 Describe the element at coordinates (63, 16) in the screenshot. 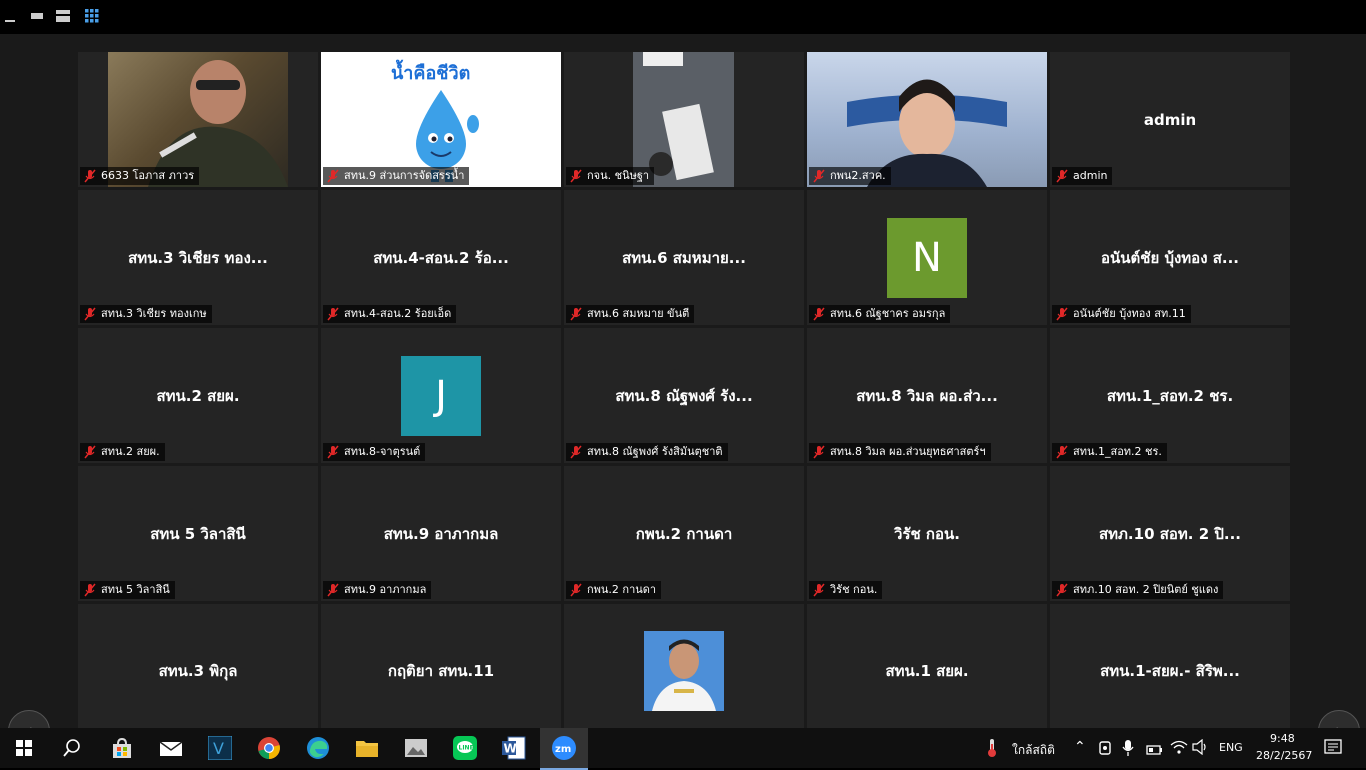

I see `speaker-view-icon` at that location.